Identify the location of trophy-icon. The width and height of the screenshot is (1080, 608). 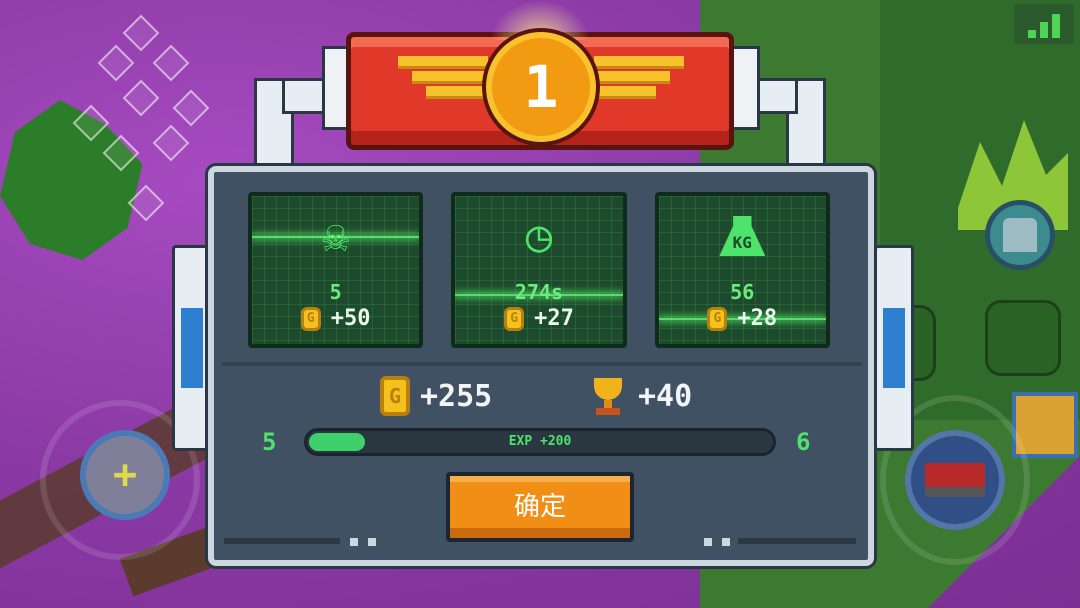
(608, 396).